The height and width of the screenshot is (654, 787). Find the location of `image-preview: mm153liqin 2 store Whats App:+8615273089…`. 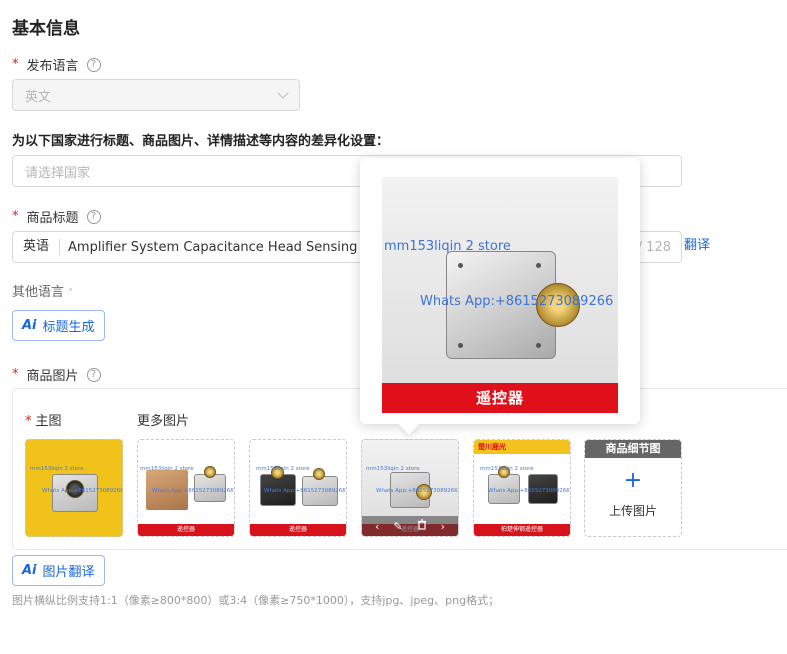

image-preview: mm153liqin 2 store Whats App:+8615273089… is located at coordinates (500, 295).